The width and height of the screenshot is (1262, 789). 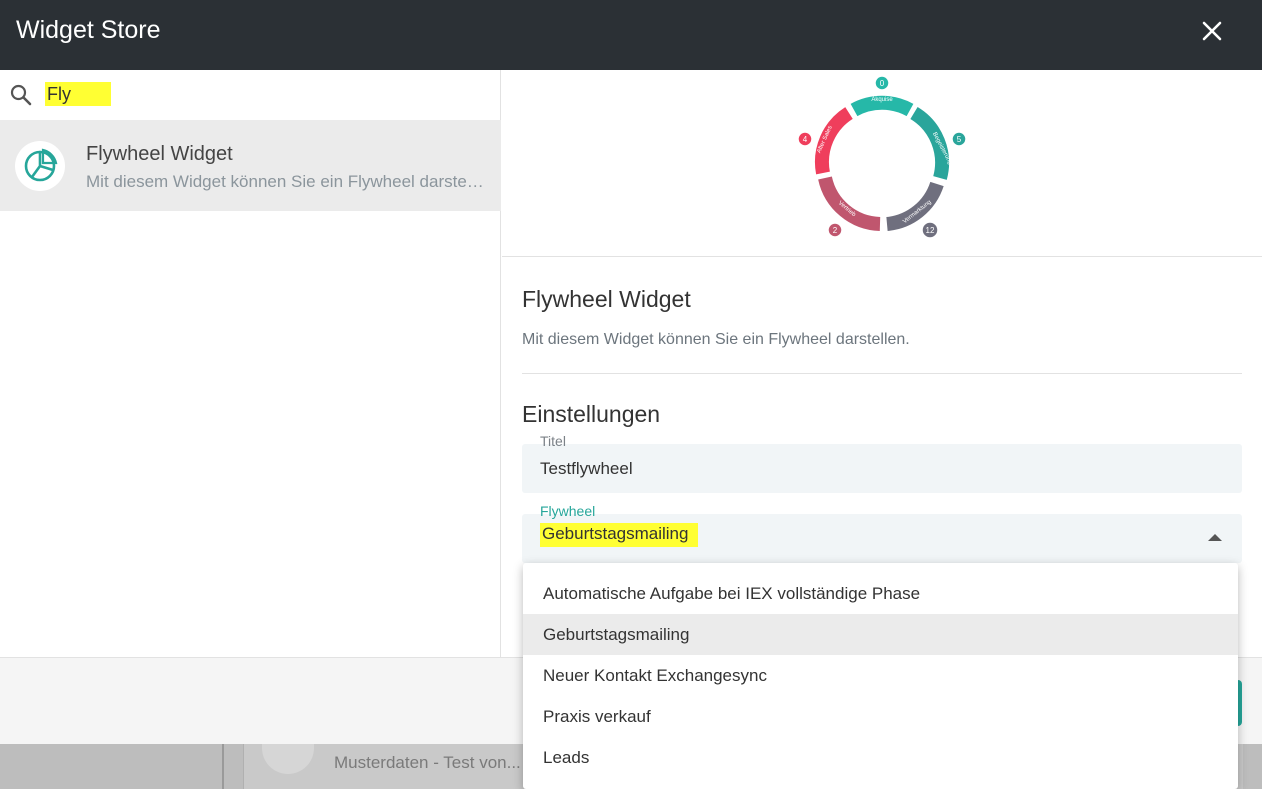 What do you see at coordinates (78, 94) in the screenshot?
I see `search-input: Fly` at bounding box center [78, 94].